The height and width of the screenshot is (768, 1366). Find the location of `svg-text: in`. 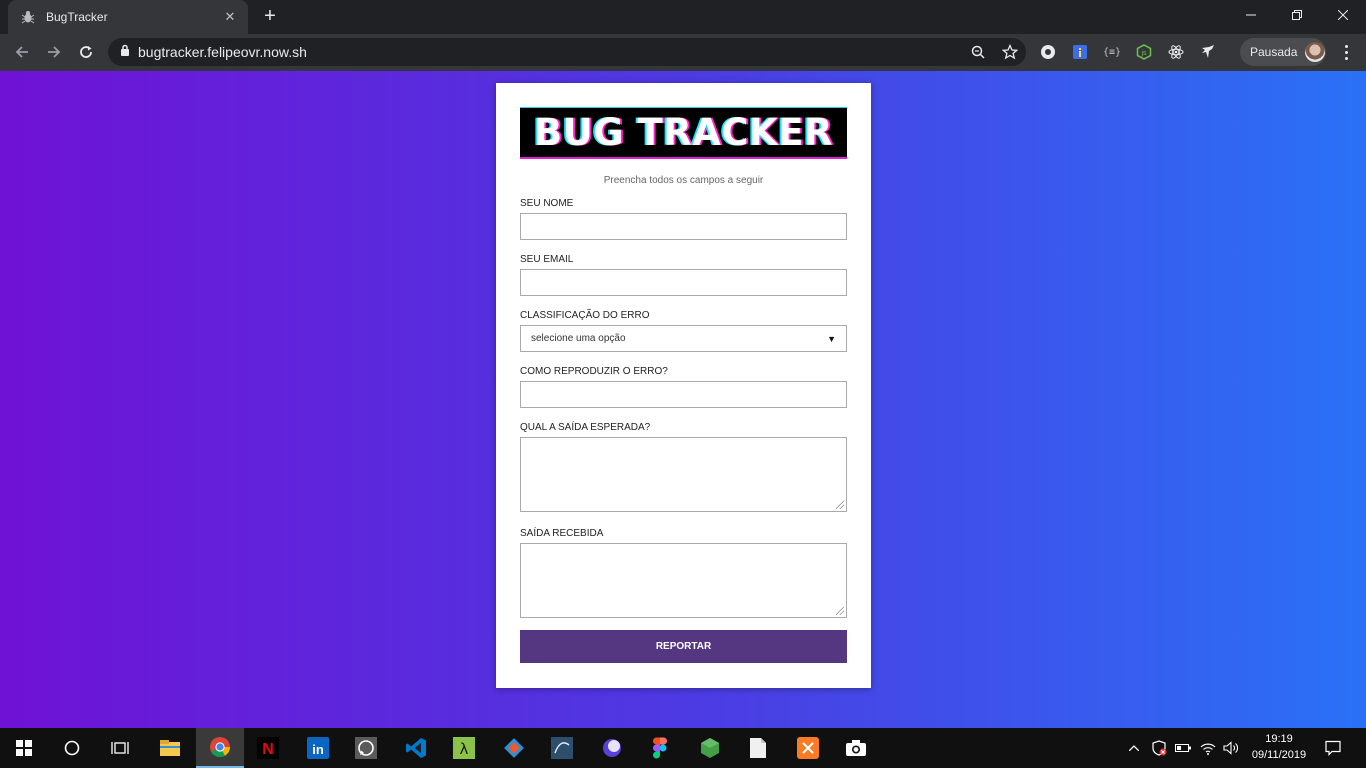

svg-text: in is located at coordinates (318, 749).